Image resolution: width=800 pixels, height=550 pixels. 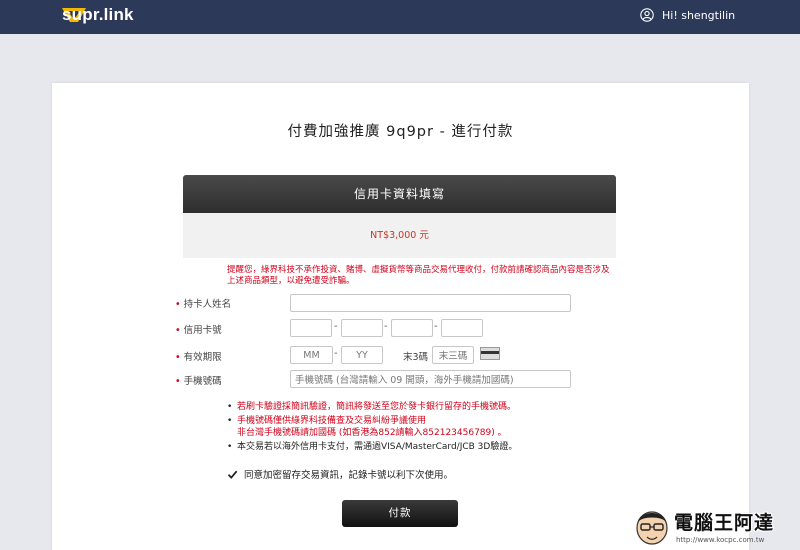 I want to click on mascot-icon, so click(x=652, y=528).